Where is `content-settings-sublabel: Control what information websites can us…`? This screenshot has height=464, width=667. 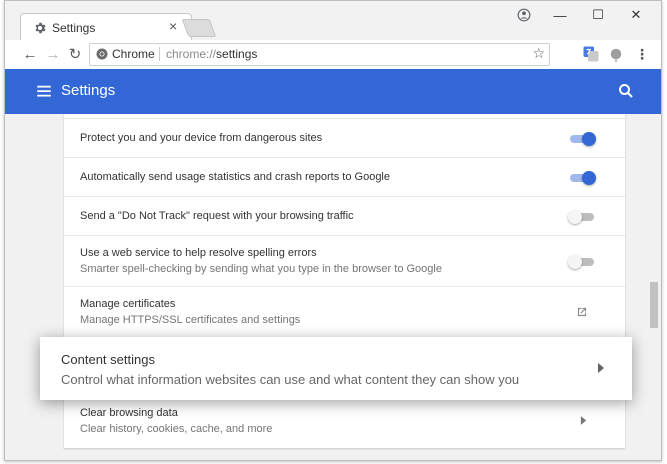 content-settings-sublabel: Control what information websites can us… is located at coordinates (290, 379).